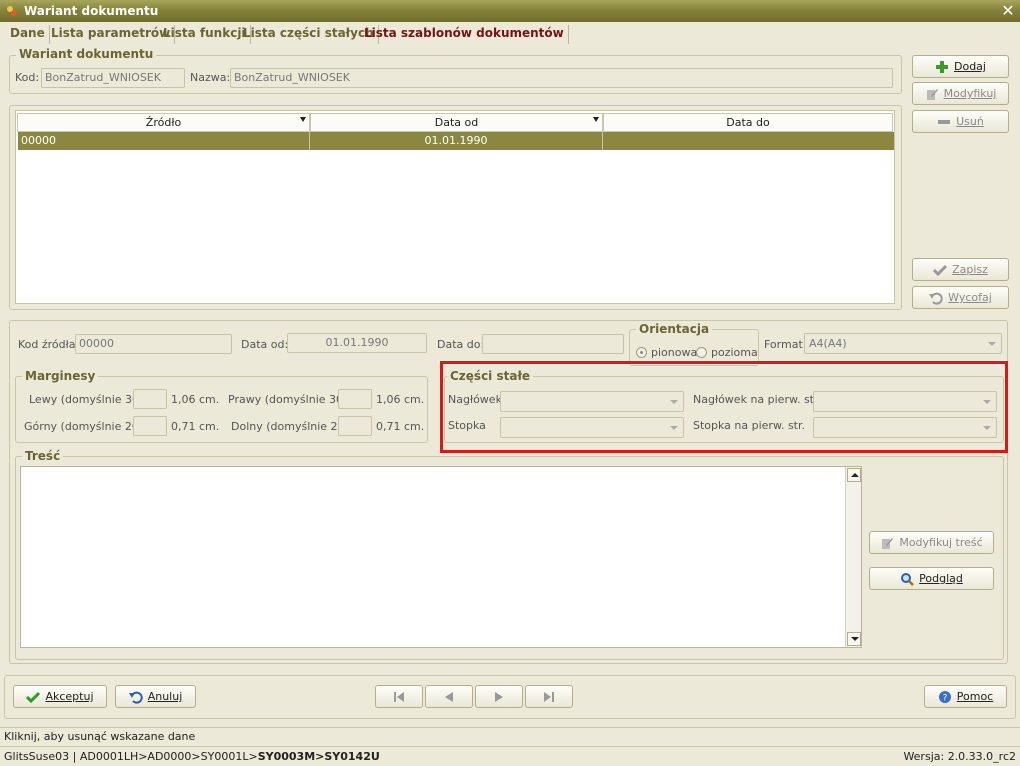 This screenshot has width=1020, height=766. I want to click on remove-button-label: Usuń, so click(970, 121).